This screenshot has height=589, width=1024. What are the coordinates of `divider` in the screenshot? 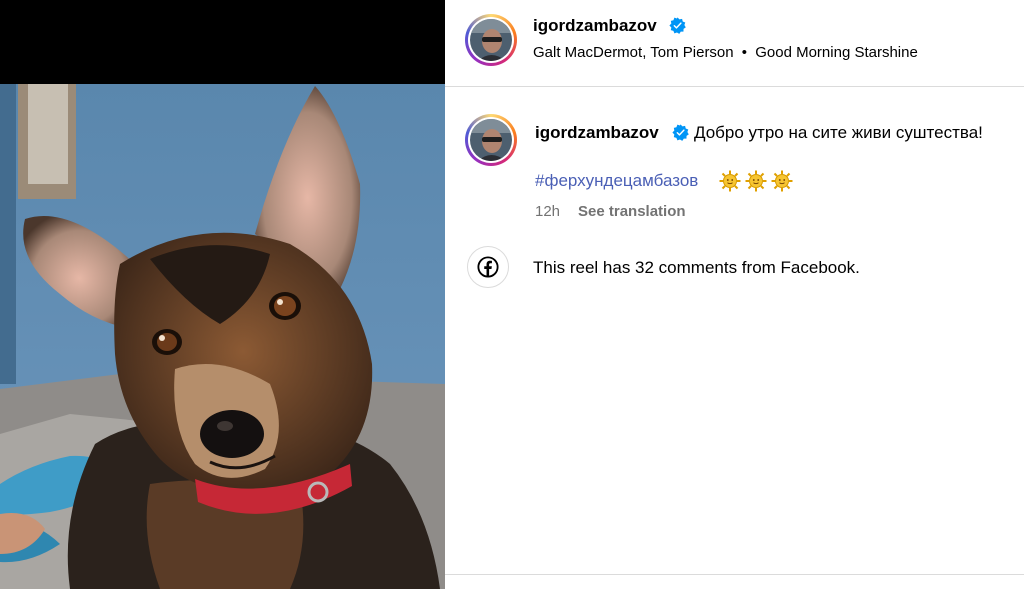 It's located at (734, 574).